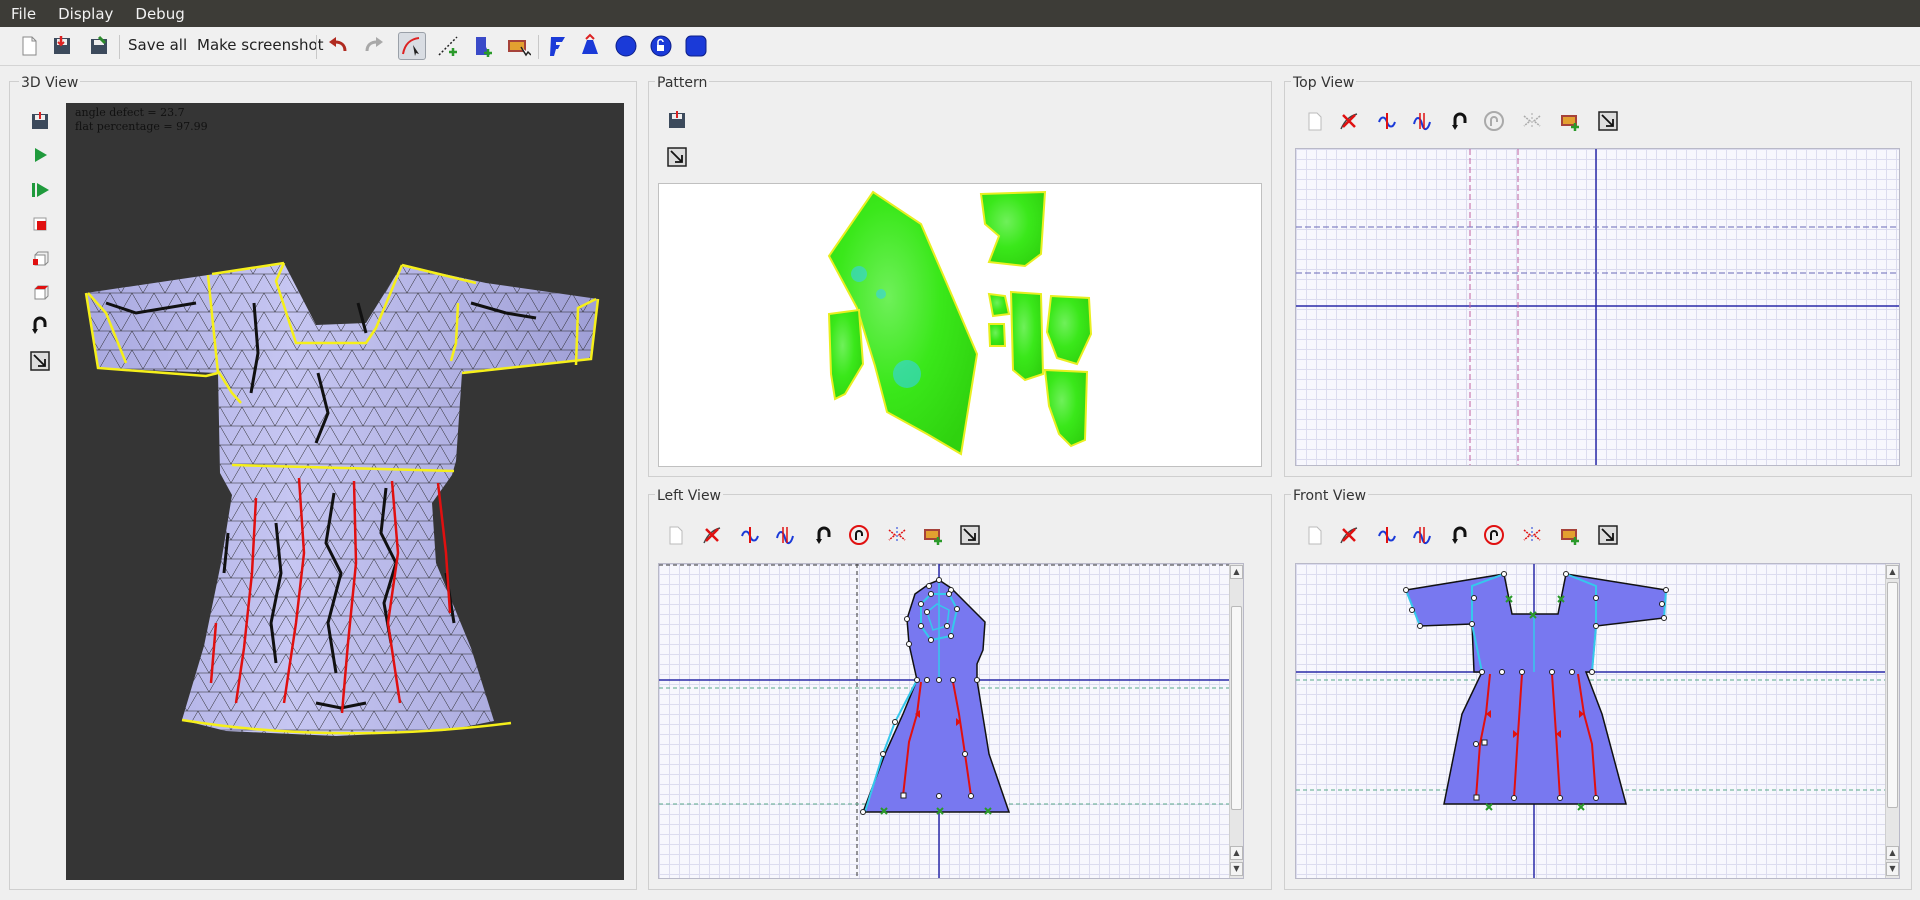  What do you see at coordinates (412, 46) in the screenshot?
I see `curve-edit-icon` at bounding box center [412, 46].